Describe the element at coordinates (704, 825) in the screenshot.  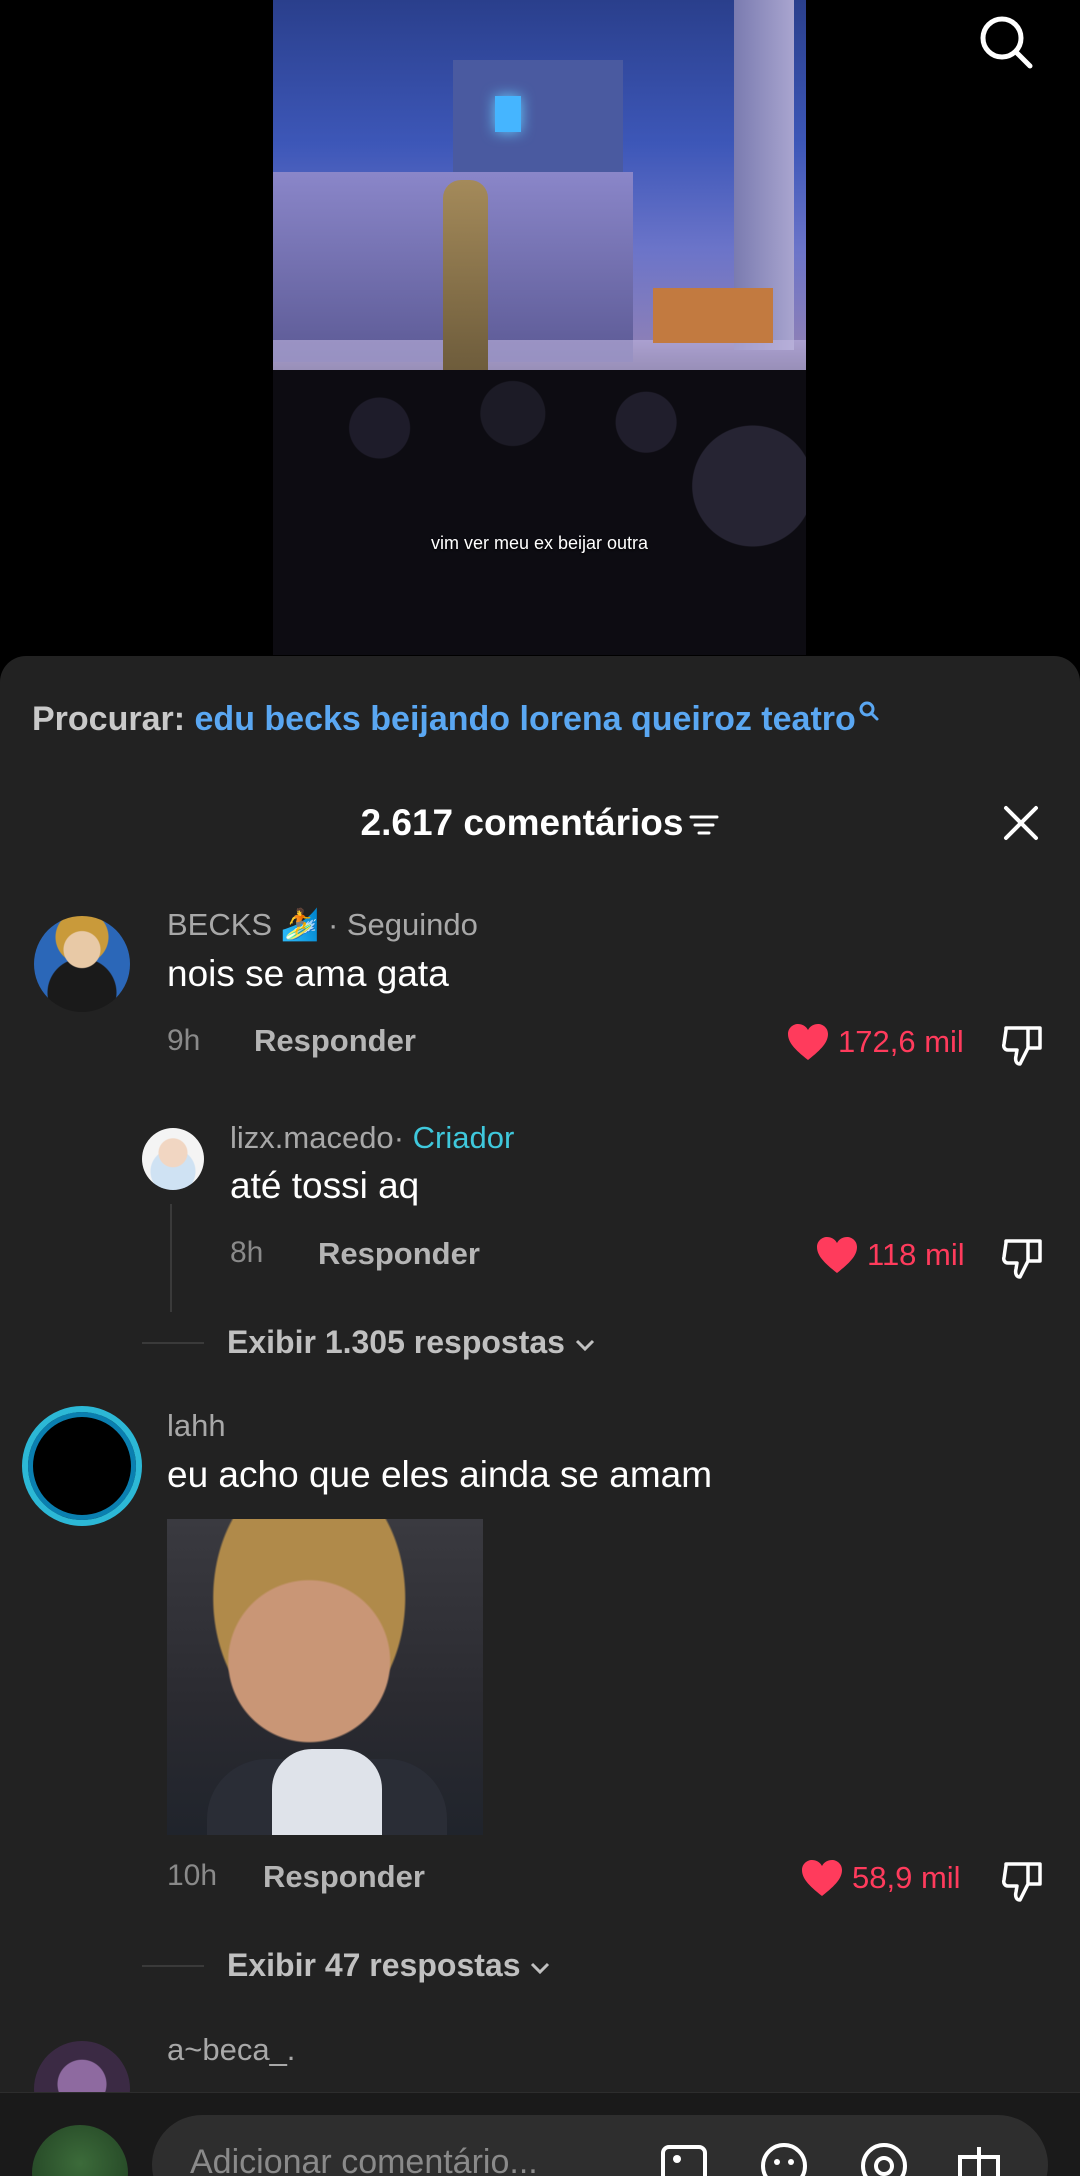
I see `sort-icon` at that location.